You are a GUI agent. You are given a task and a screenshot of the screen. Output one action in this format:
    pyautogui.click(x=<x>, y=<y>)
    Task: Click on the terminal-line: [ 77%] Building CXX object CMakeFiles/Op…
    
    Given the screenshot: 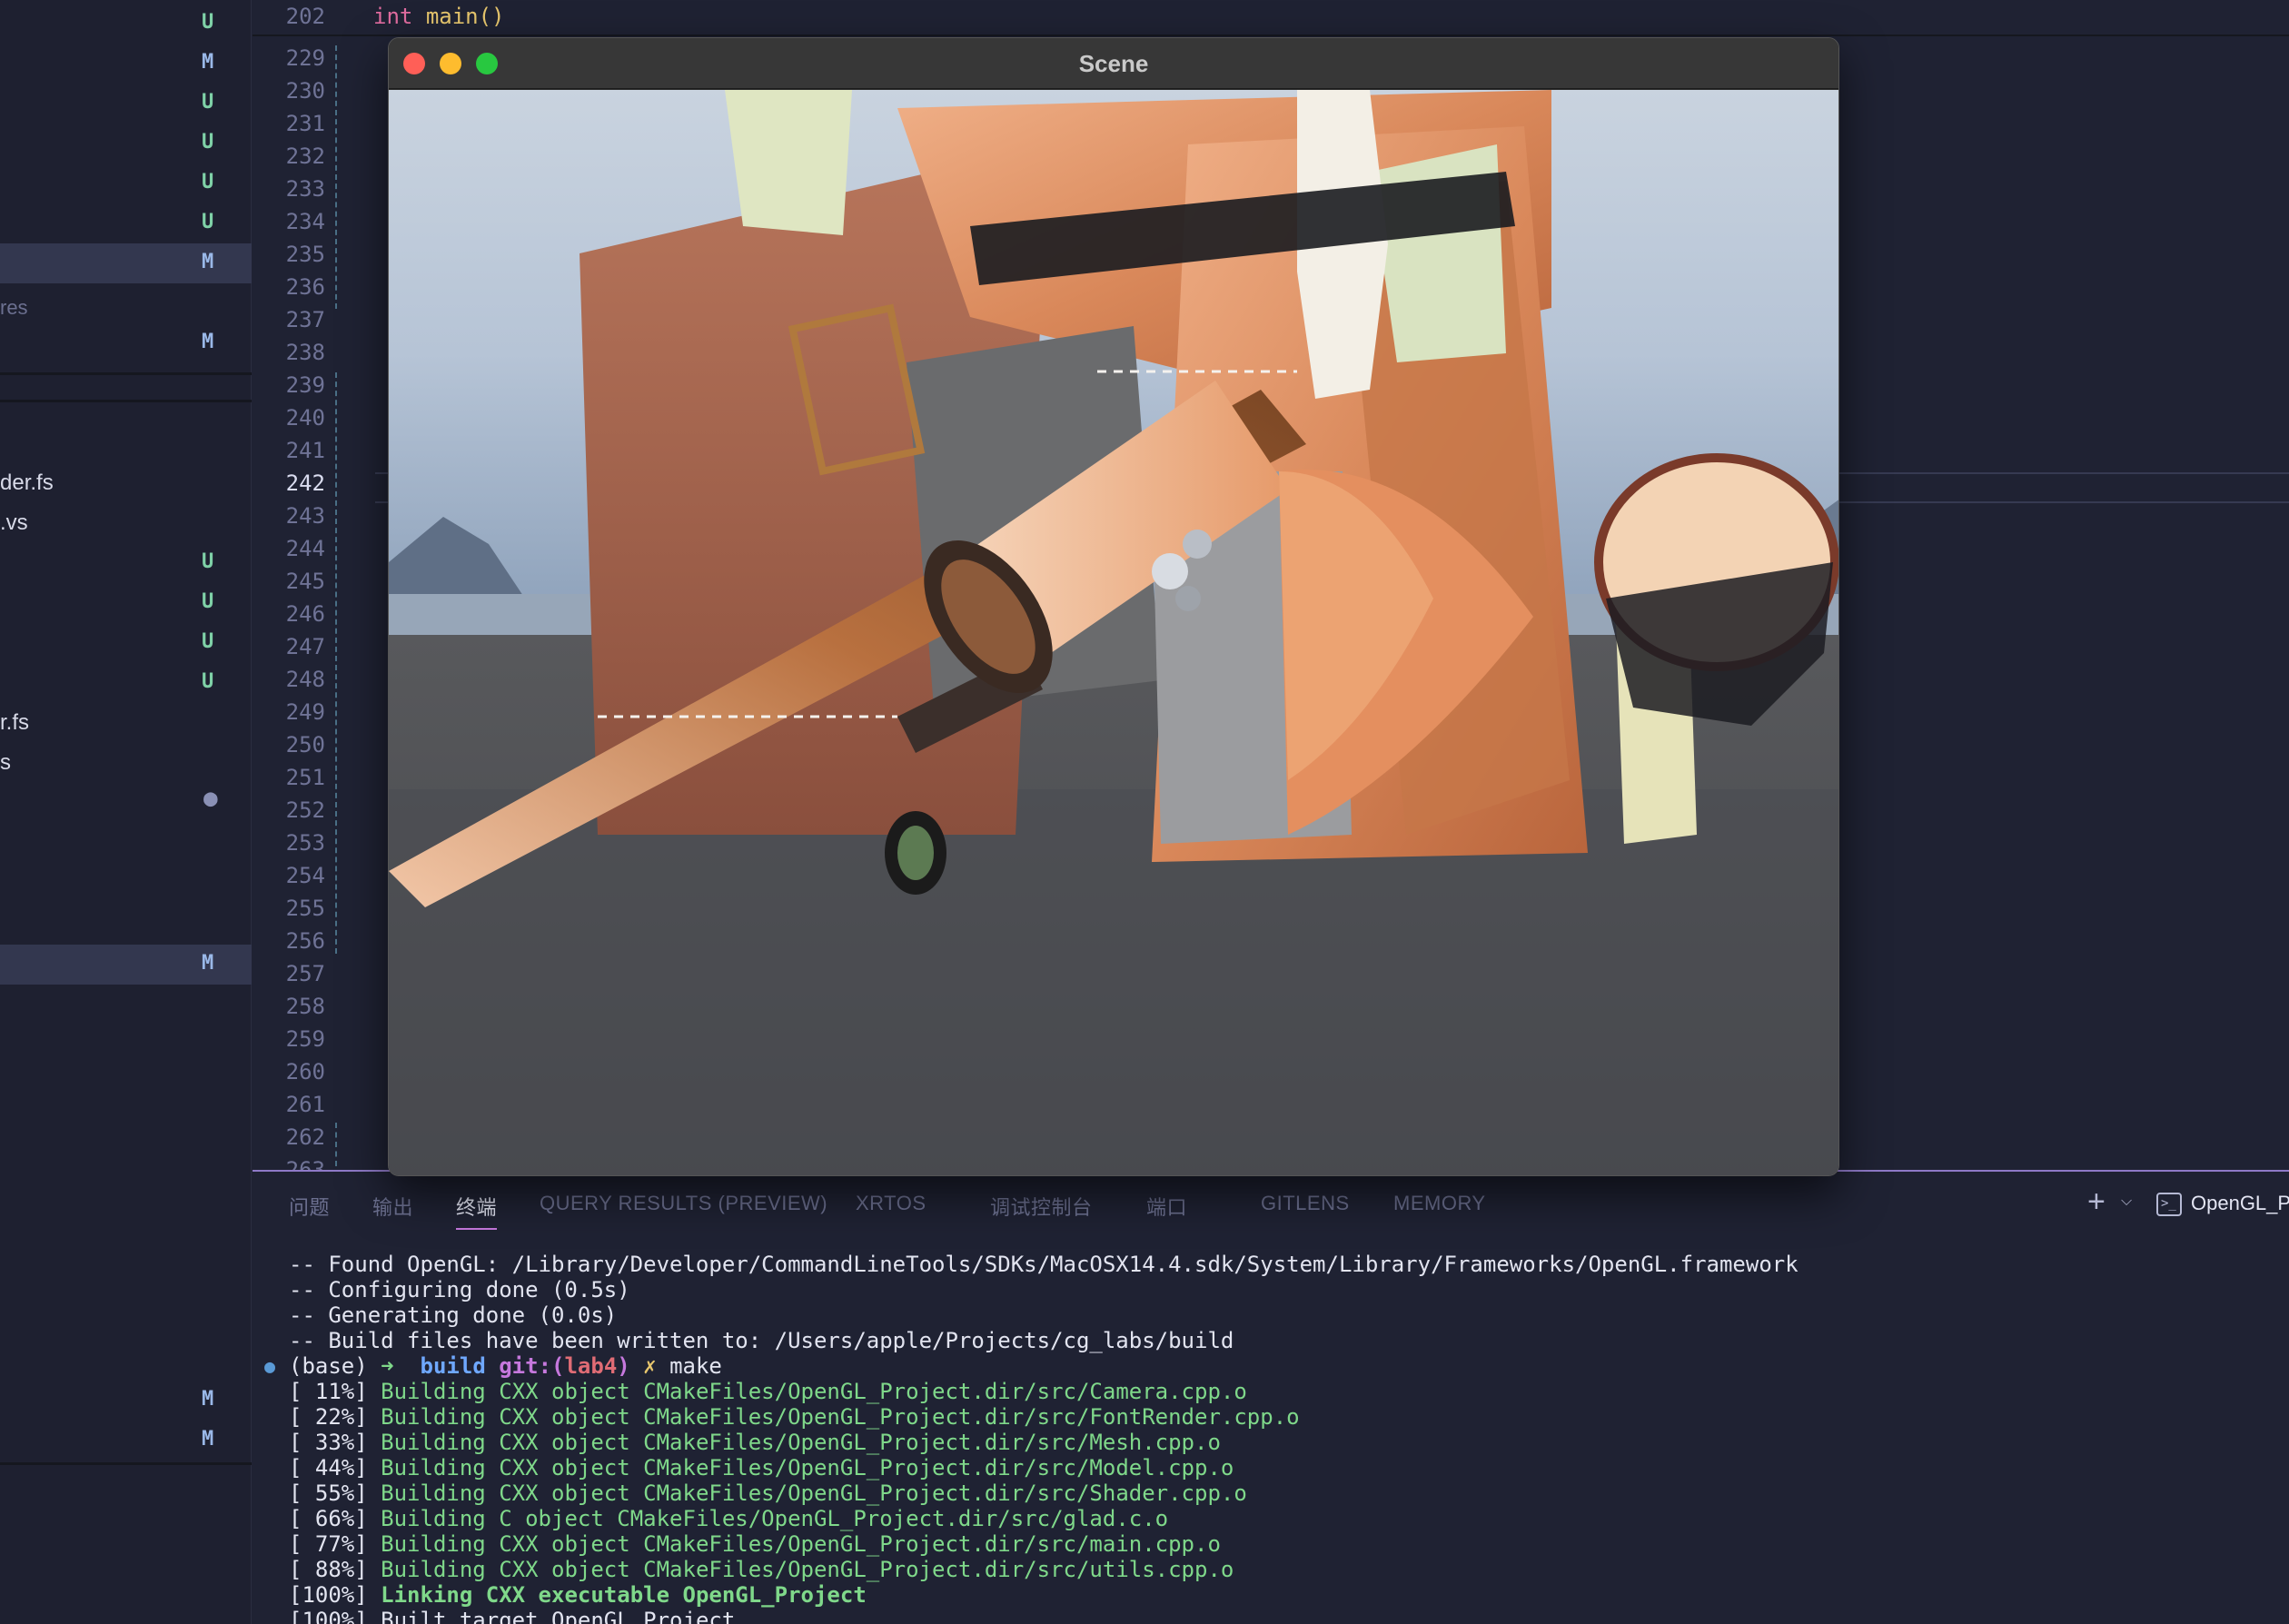 What is the action you would take?
    pyautogui.click(x=1279, y=1544)
    